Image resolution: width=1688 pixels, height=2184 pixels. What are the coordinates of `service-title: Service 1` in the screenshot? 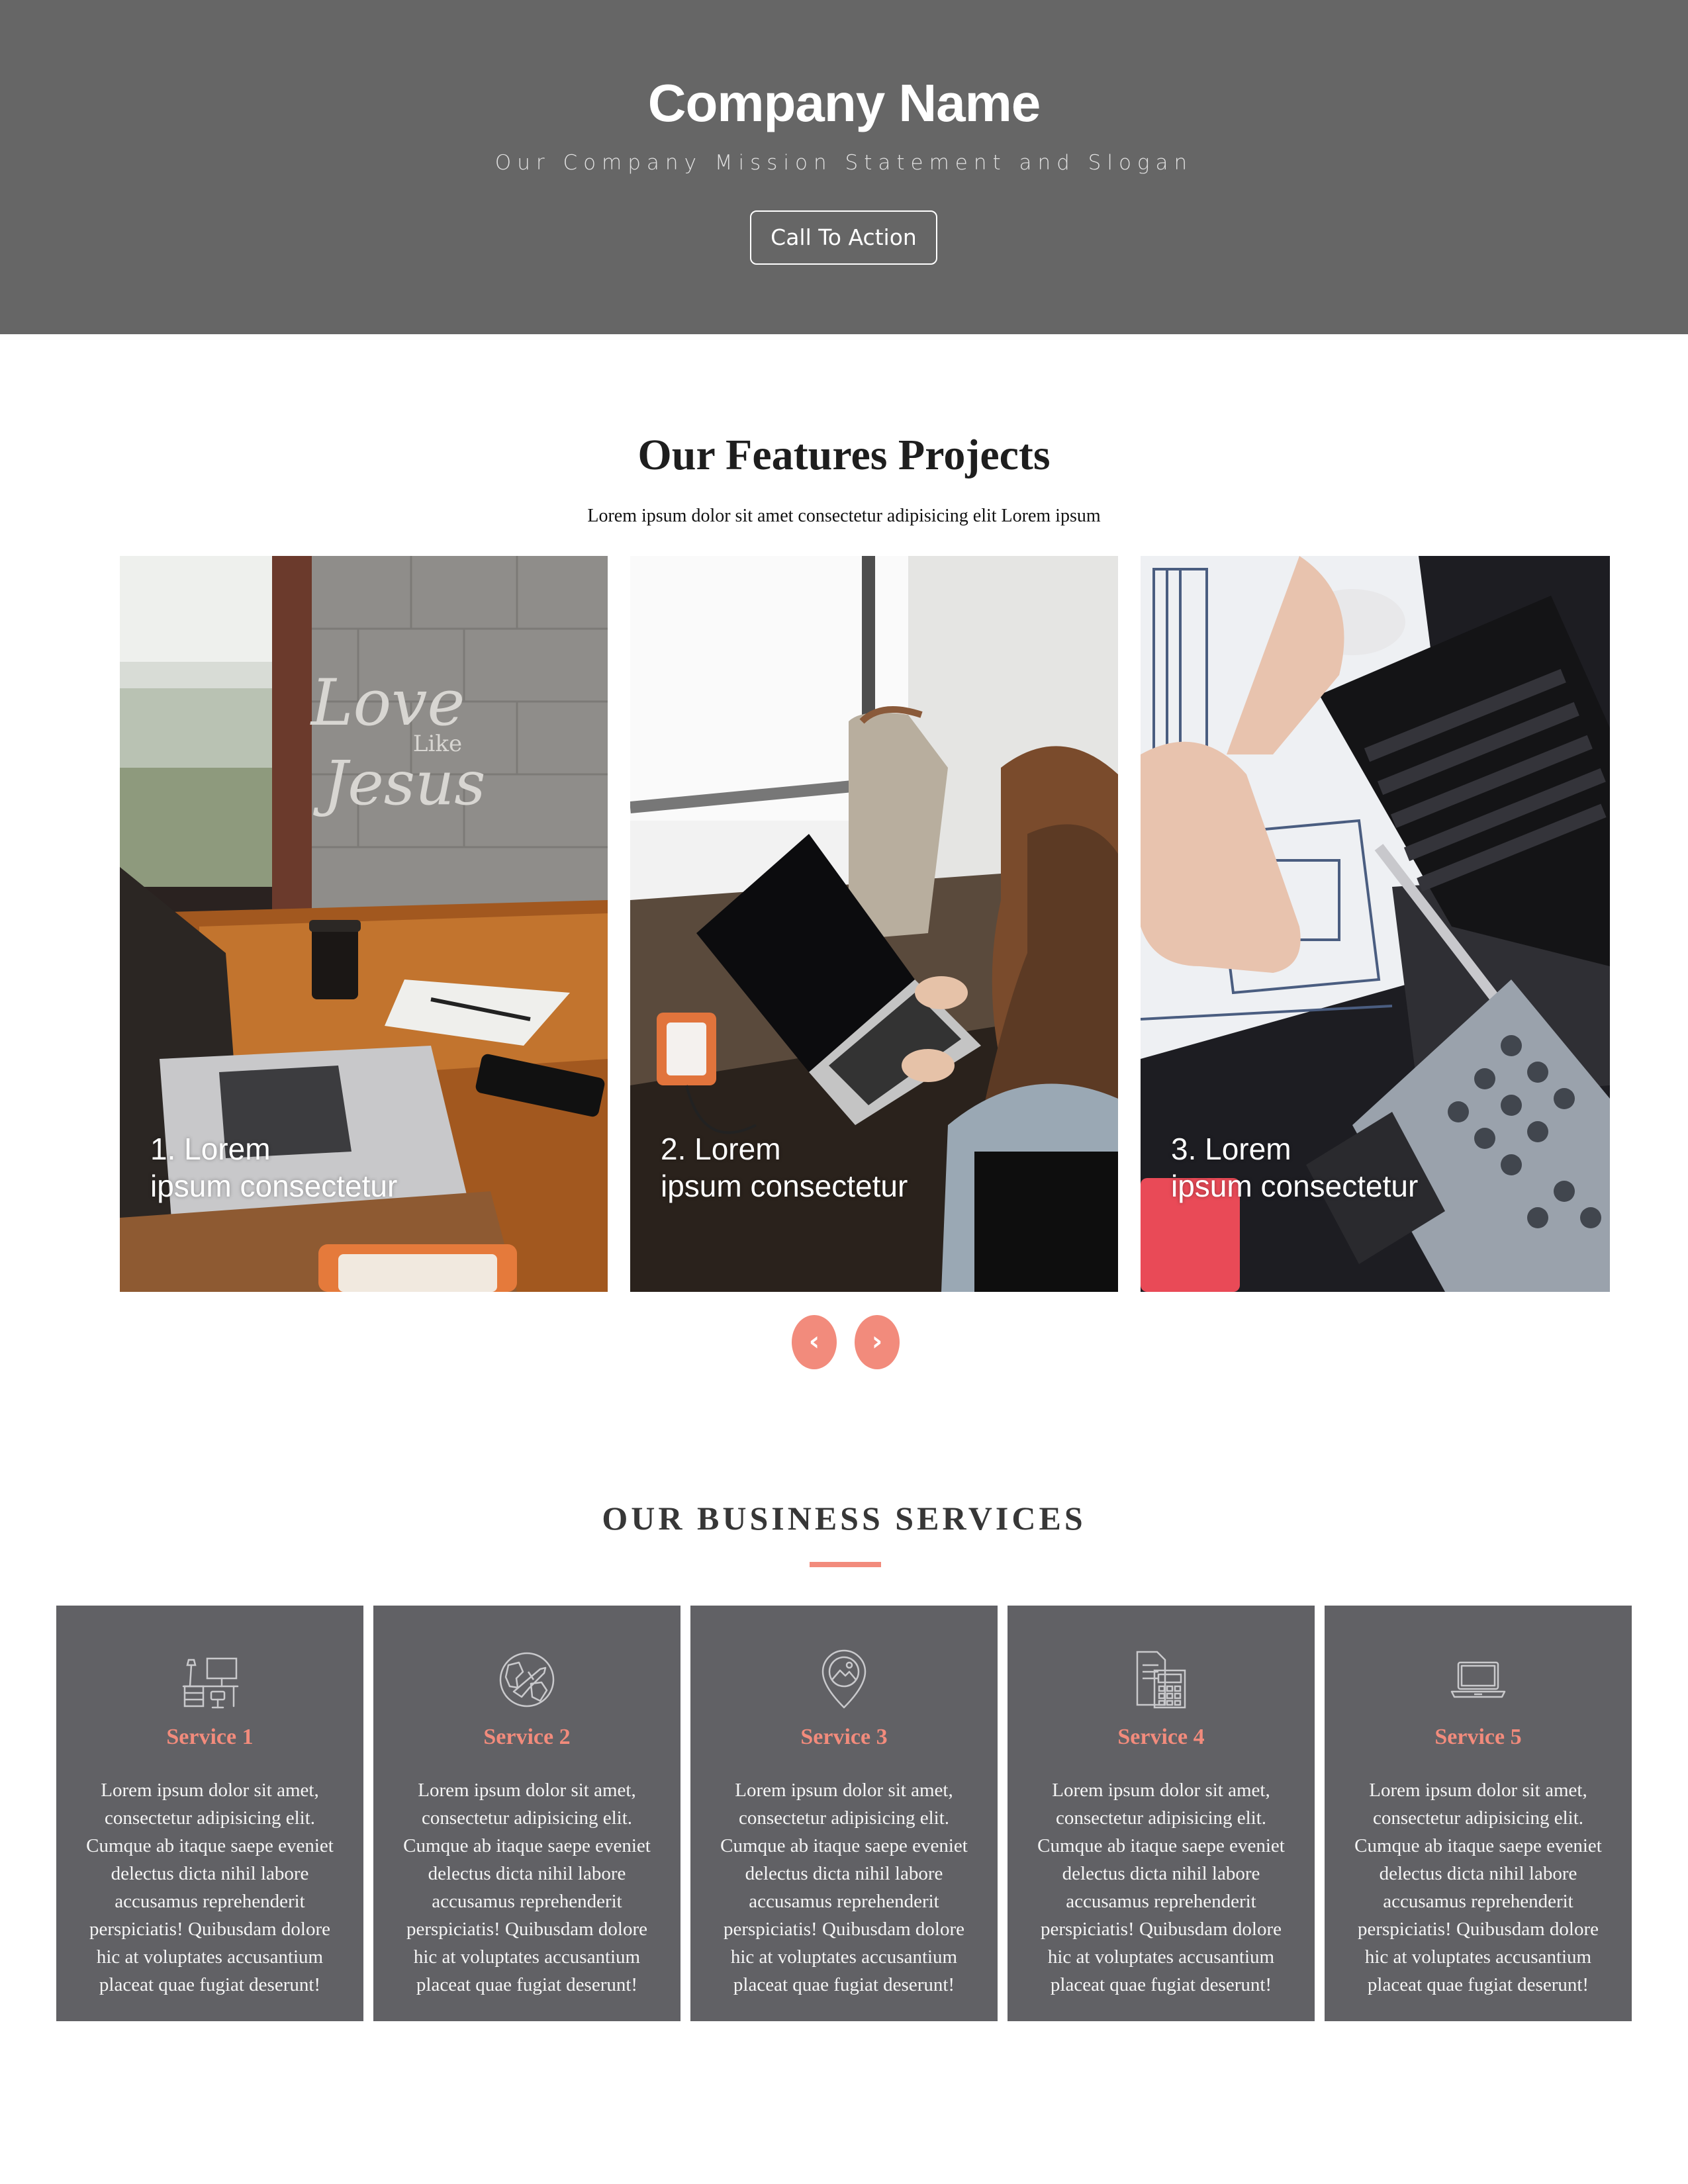 It's located at (210, 1737).